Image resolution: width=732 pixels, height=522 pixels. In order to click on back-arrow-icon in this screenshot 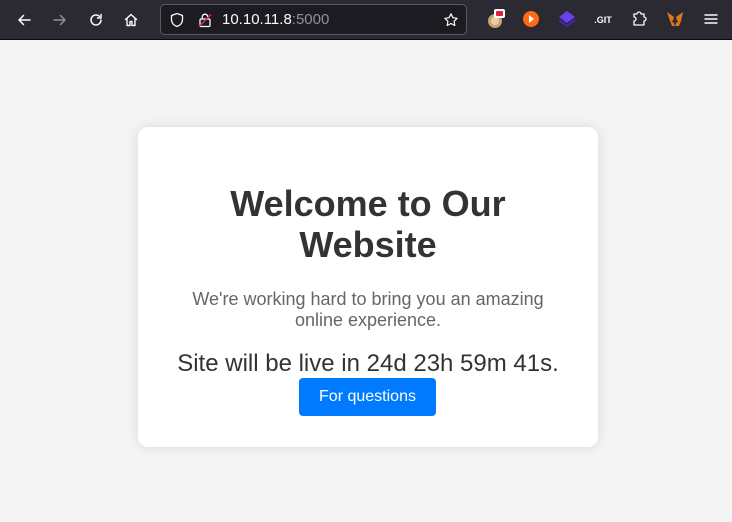, I will do `click(24, 20)`.